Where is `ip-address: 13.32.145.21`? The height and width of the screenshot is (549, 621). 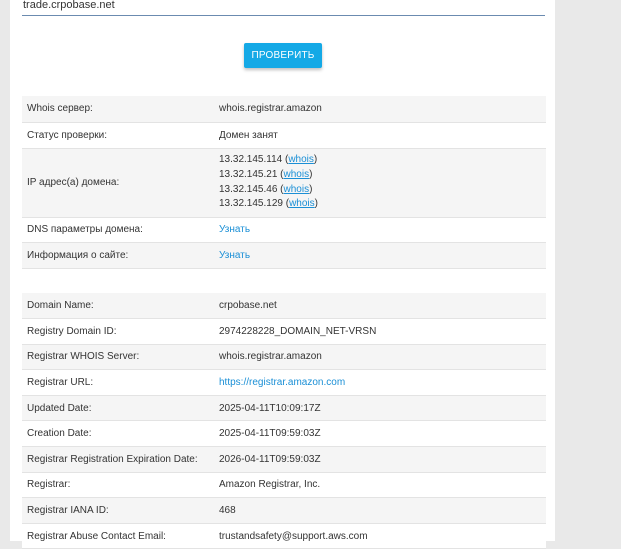 ip-address: 13.32.145.21 is located at coordinates (248, 174).